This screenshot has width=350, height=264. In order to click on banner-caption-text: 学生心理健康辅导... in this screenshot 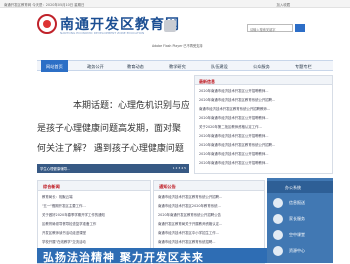, I will do `click(55, 168)`.